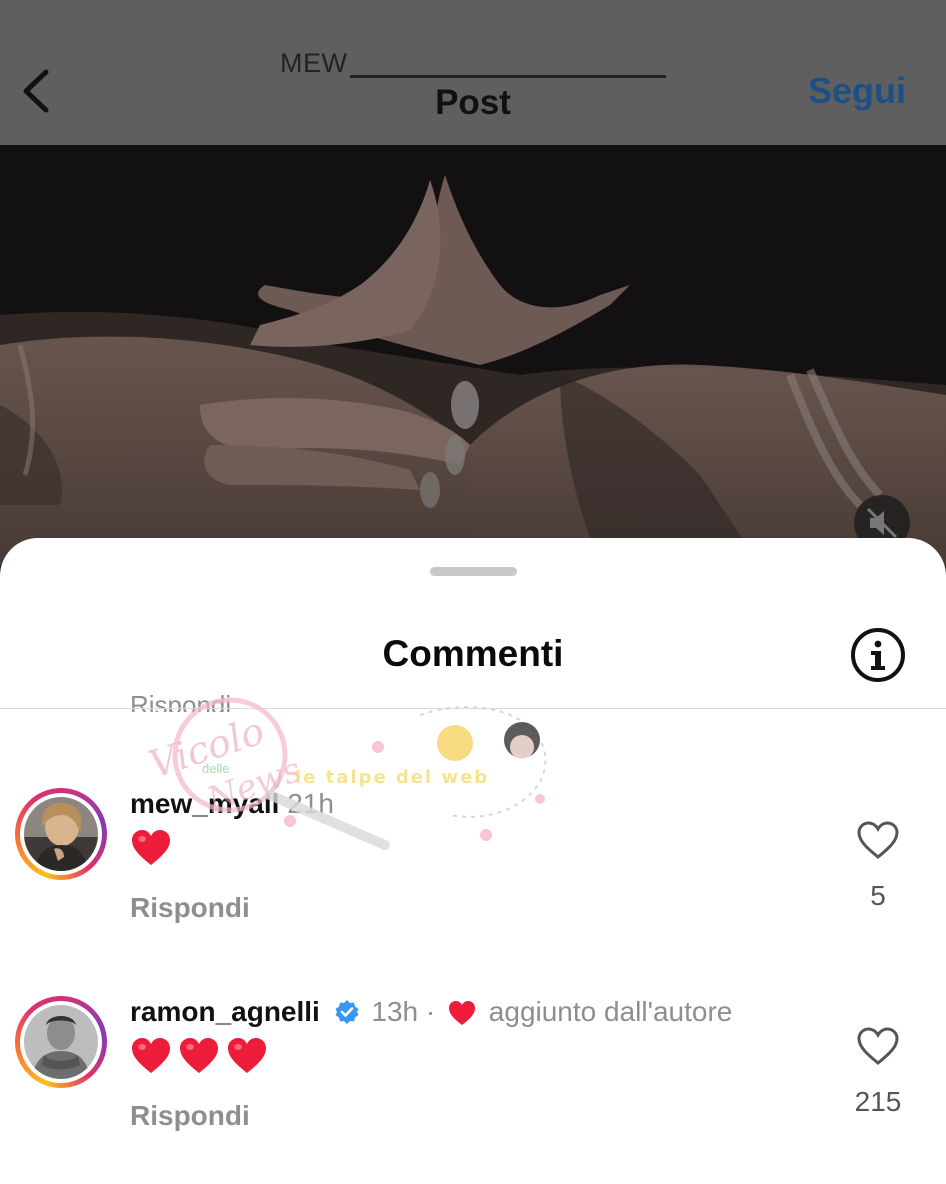  Describe the element at coordinates (473, 653) in the screenshot. I see `sheet-title: Commenti` at that location.